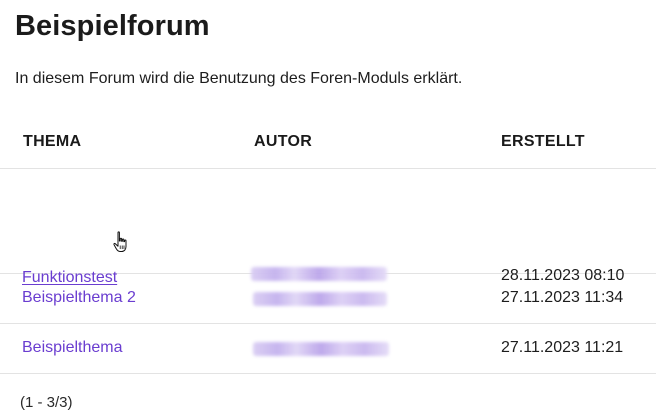  What do you see at coordinates (52, 142) in the screenshot?
I see `column-header-thema: THEMA` at bounding box center [52, 142].